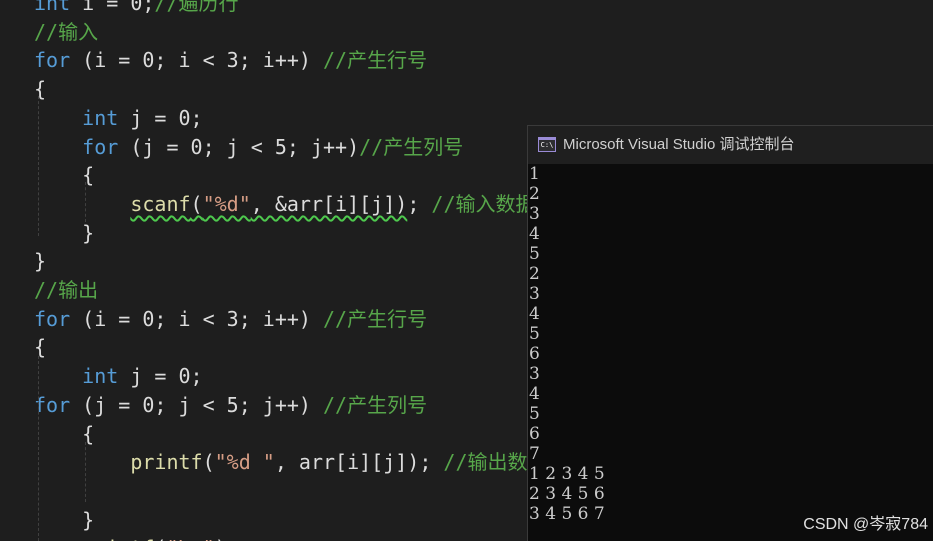 The image size is (933, 541). What do you see at coordinates (534, 454) in the screenshot?
I see `console-output-line: 7` at bounding box center [534, 454].